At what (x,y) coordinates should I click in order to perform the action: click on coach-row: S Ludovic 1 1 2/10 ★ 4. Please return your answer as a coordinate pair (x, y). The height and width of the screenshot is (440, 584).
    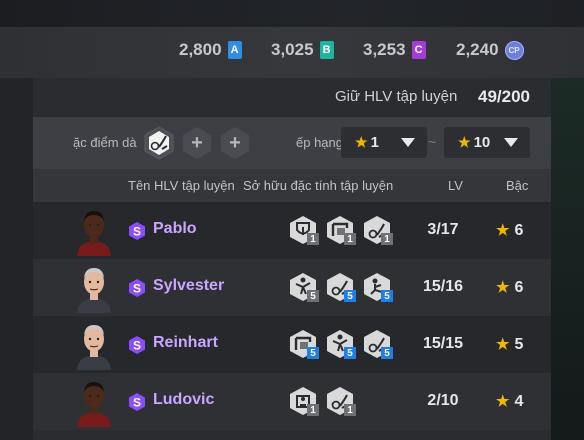
    Looking at the image, I should click on (292, 401).